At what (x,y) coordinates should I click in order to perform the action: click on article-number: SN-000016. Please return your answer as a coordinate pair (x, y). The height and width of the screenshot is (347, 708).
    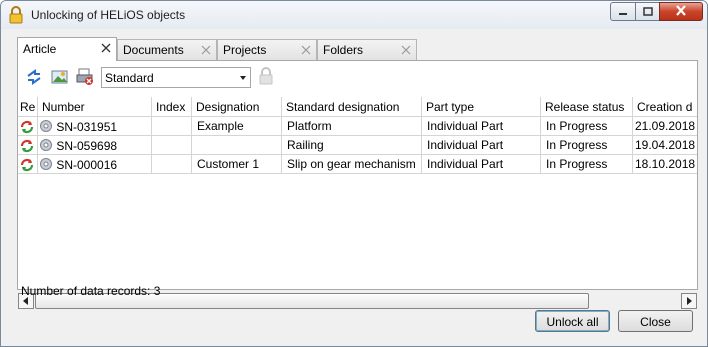
    Looking at the image, I should click on (87, 165).